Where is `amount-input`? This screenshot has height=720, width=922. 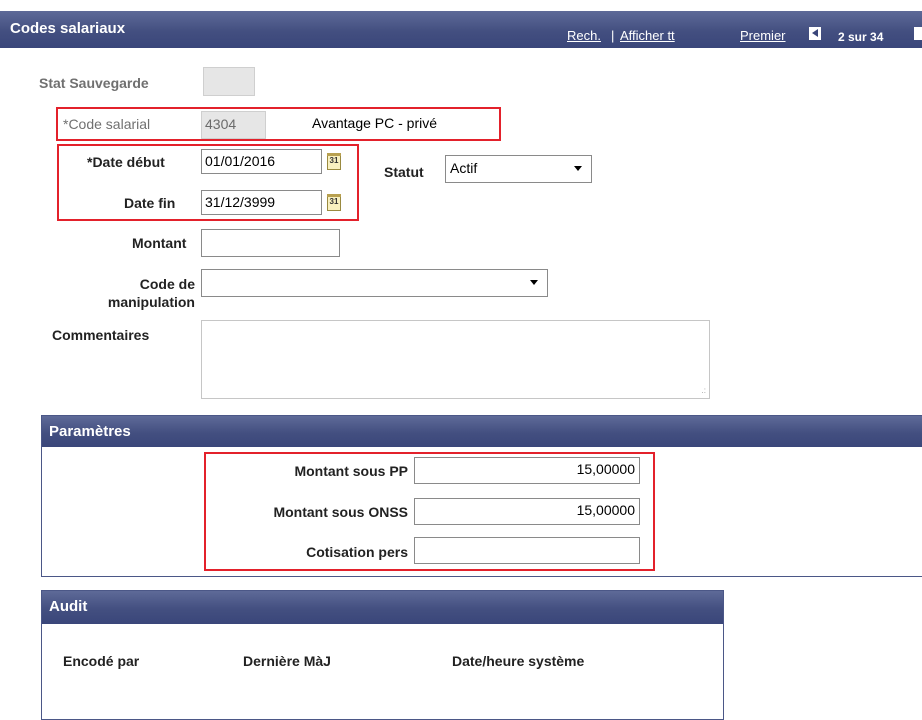
amount-input is located at coordinates (270, 243).